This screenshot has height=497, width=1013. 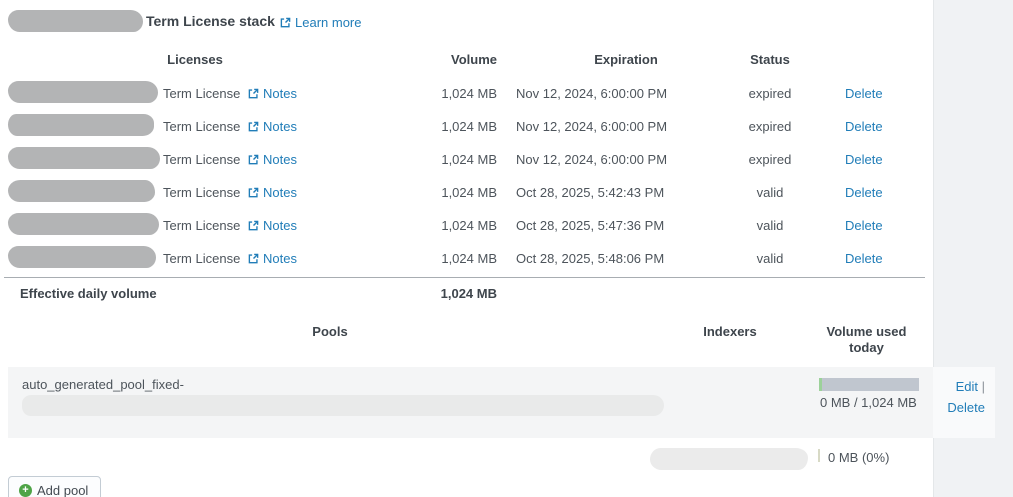 I want to click on plus-circle-icon: +, so click(x=25, y=490).